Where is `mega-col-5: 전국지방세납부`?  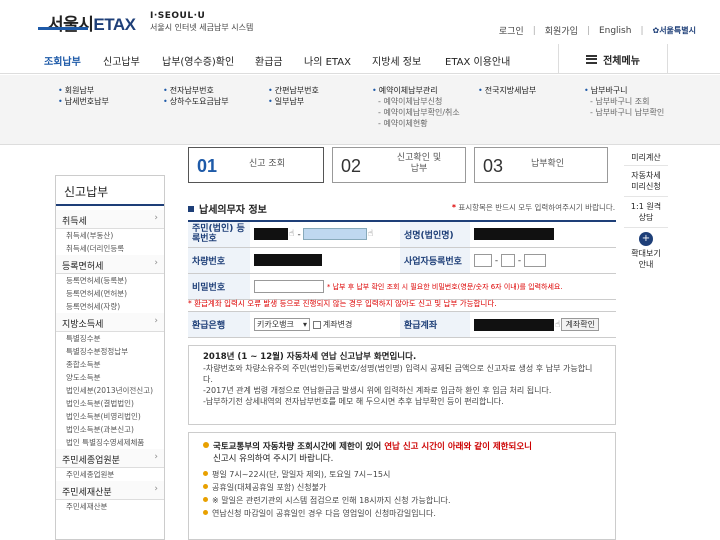 mega-col-5: 전국지방세납부 is located at coordinates (507, 90).